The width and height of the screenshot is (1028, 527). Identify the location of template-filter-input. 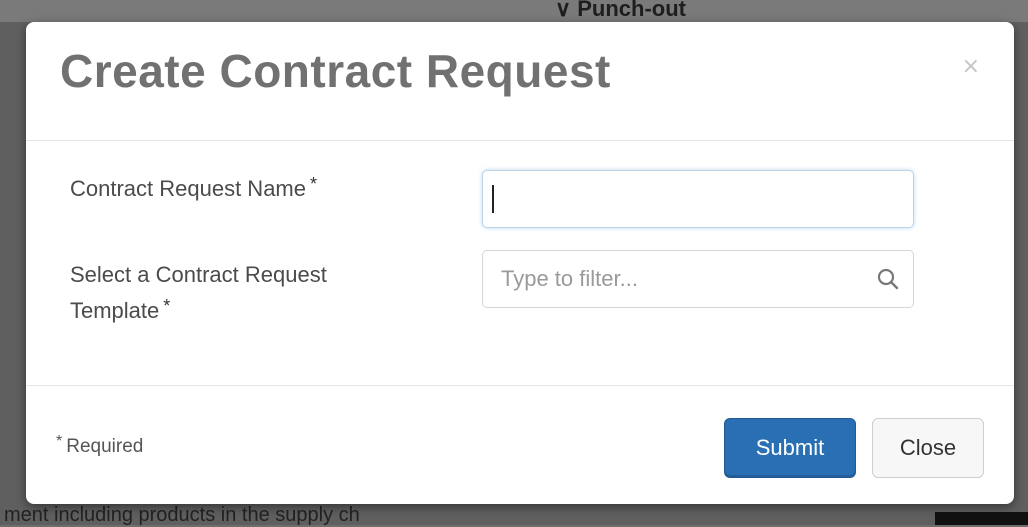
(673, 279).